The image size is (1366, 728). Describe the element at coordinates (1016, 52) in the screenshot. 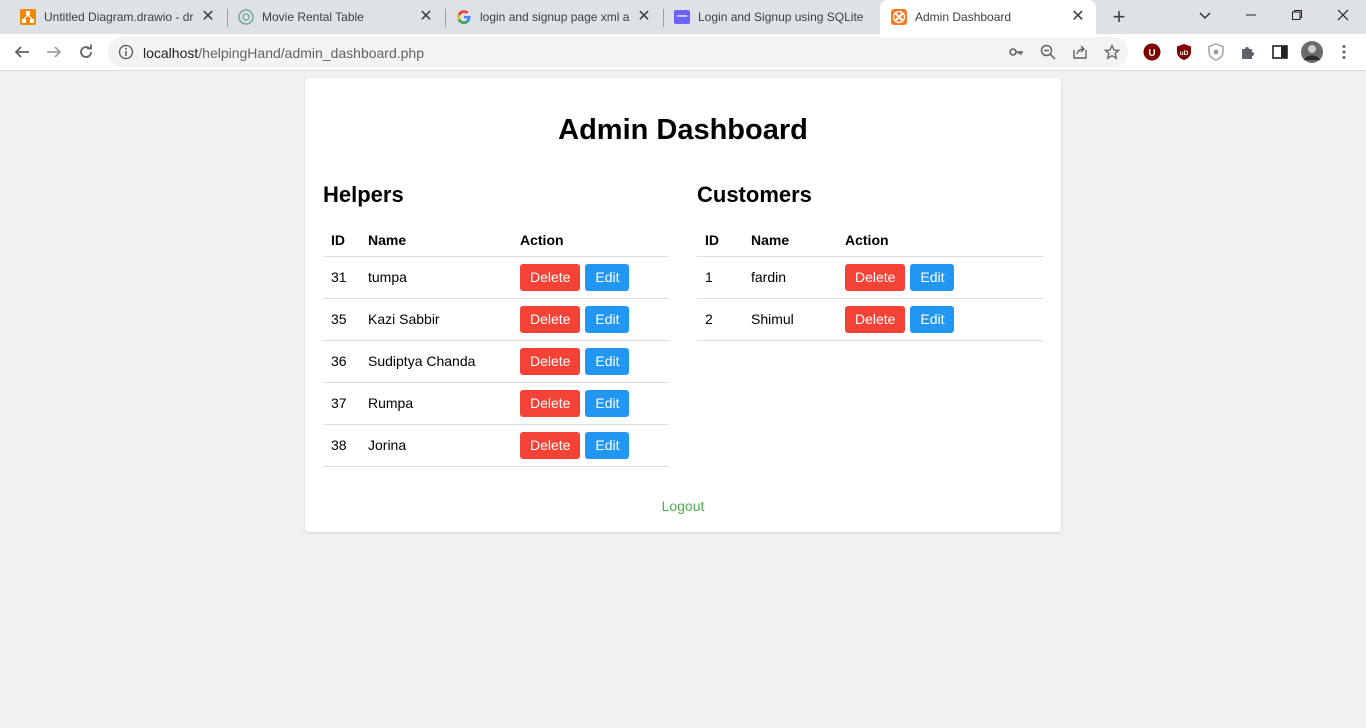

I see `key-icon` at that location.